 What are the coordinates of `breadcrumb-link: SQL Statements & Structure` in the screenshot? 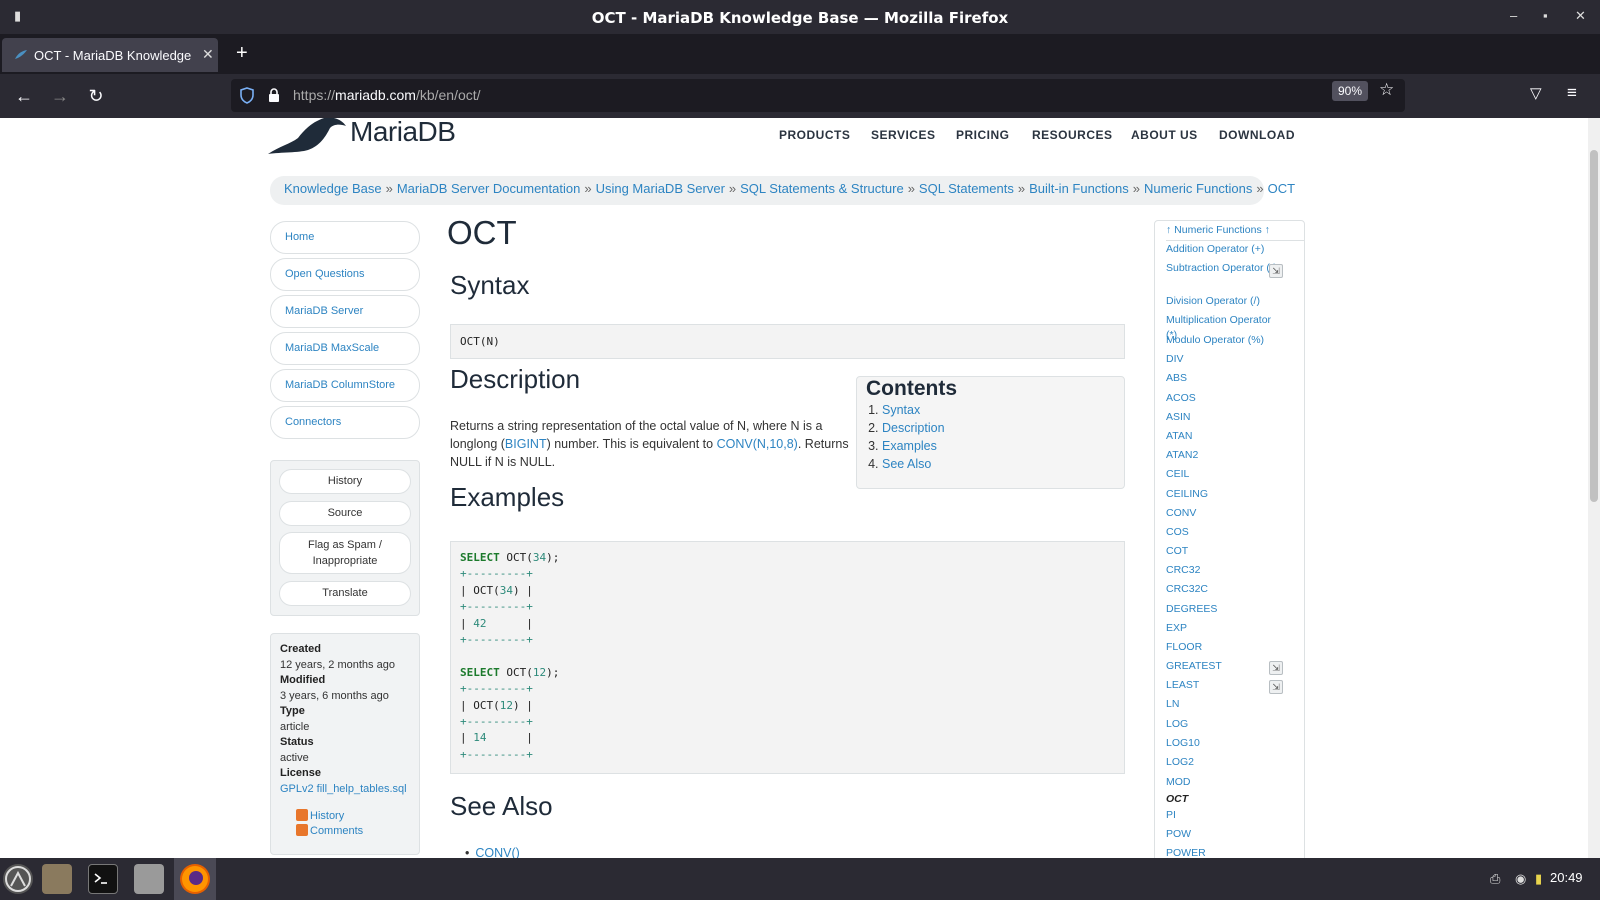 It's located at (822, 188).